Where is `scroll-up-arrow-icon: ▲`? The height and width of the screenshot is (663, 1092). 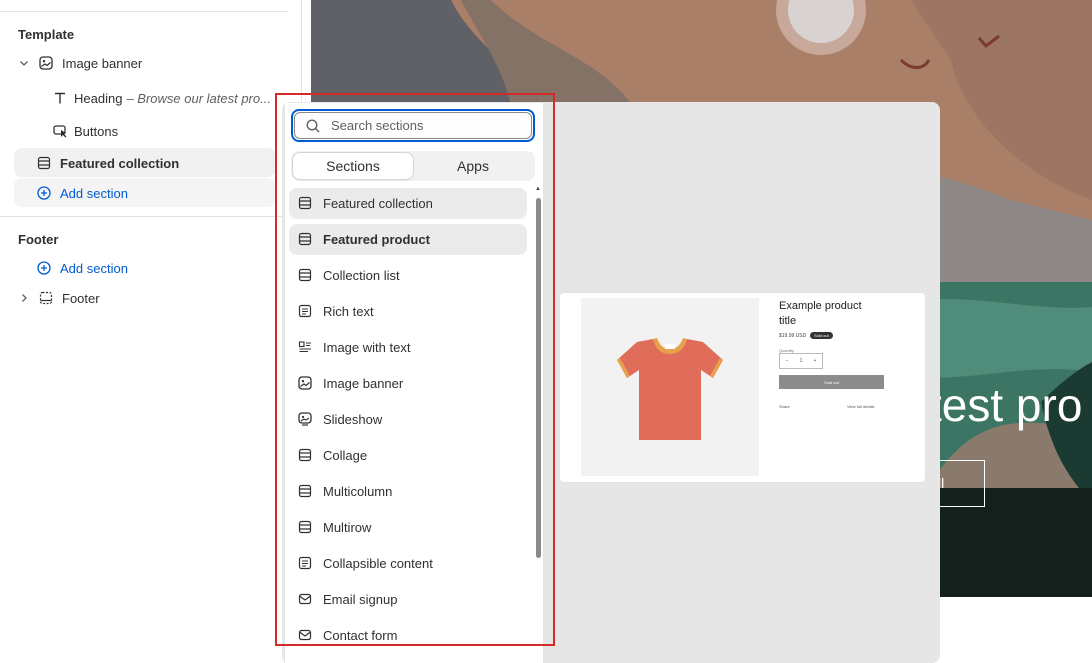 scroll-up-arrow-icon: ▲ is located at coordinates (538, 189).